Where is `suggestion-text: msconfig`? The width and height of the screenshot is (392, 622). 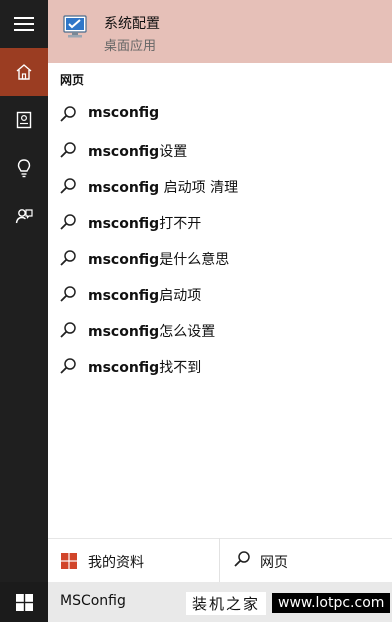 suggestion-text: msconfig is located at coordinates (124, 113).